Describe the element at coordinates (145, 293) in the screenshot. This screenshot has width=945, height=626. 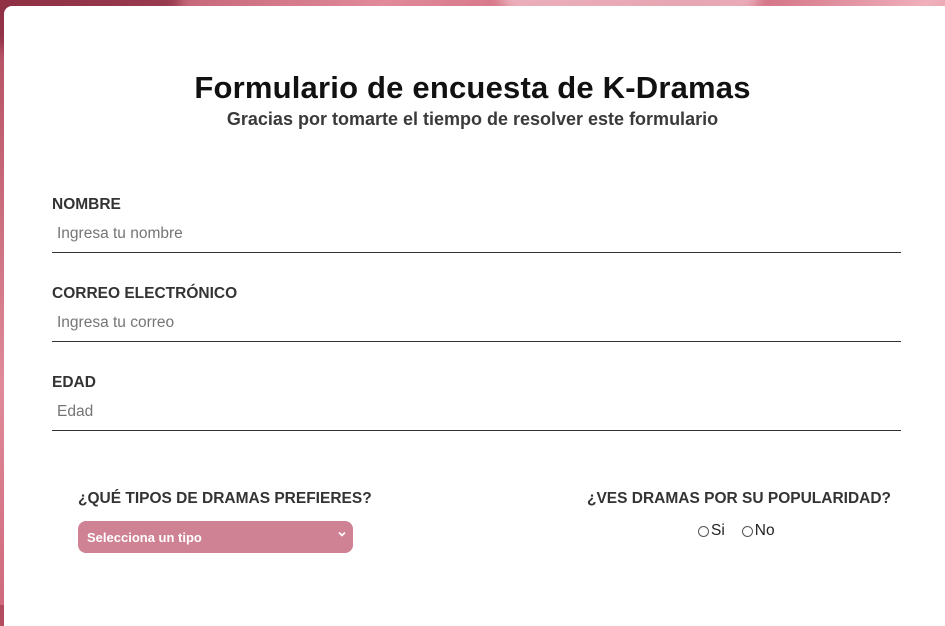
I see `email-label: CORREO ELECTRÓNICO` at that location.